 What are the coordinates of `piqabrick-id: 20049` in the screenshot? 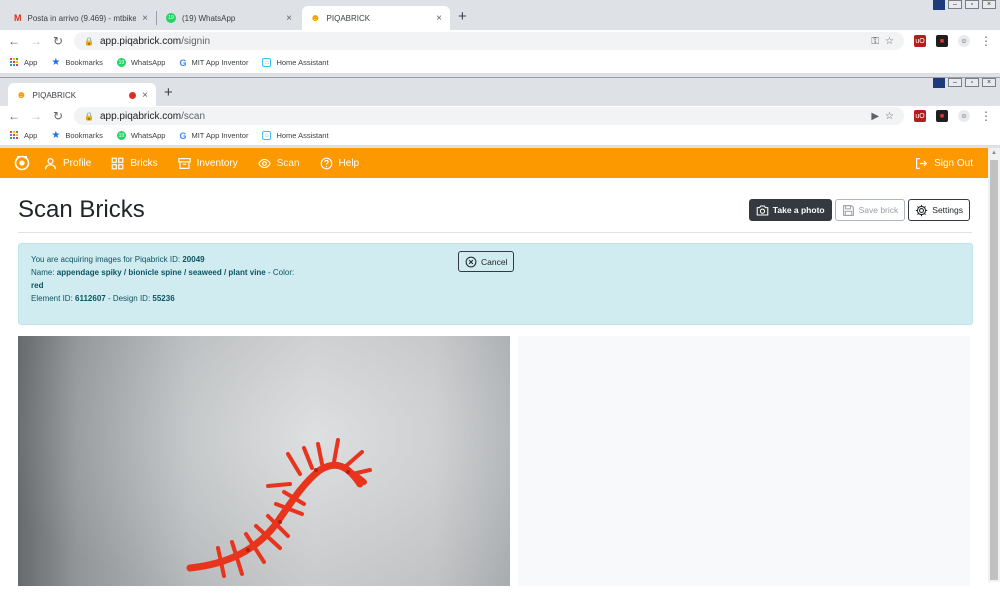 It's located at (193, 259).